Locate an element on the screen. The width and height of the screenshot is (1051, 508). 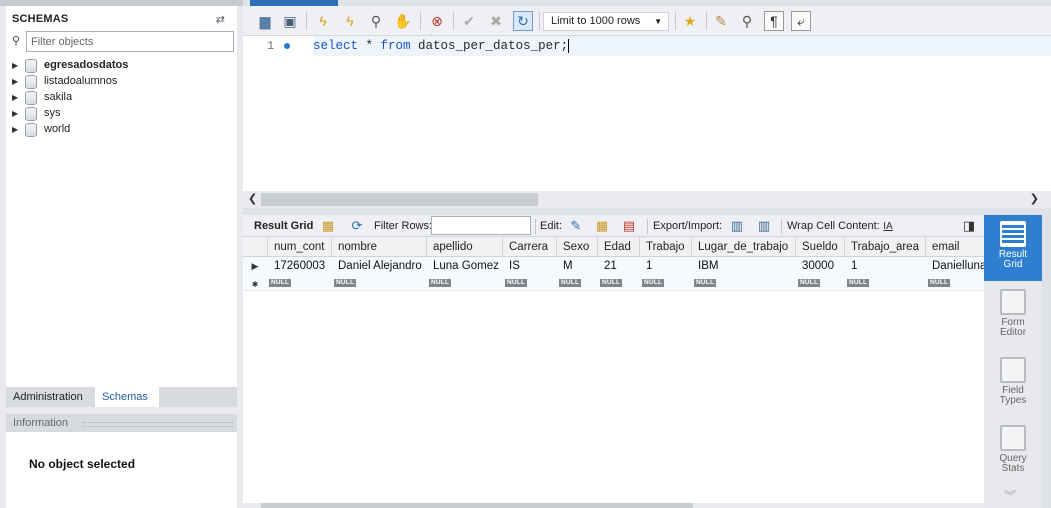
add-snippet-star-icon: ★ is located at coordinates (690, 21).